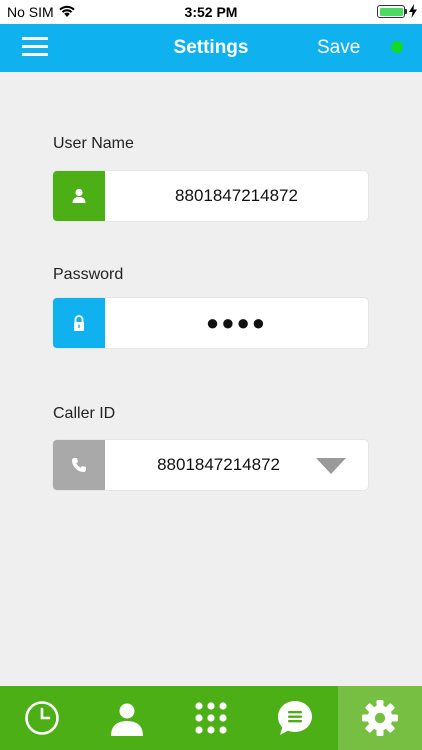 The image size is (422, 750). I want to click on username-input, so click(236, 196).